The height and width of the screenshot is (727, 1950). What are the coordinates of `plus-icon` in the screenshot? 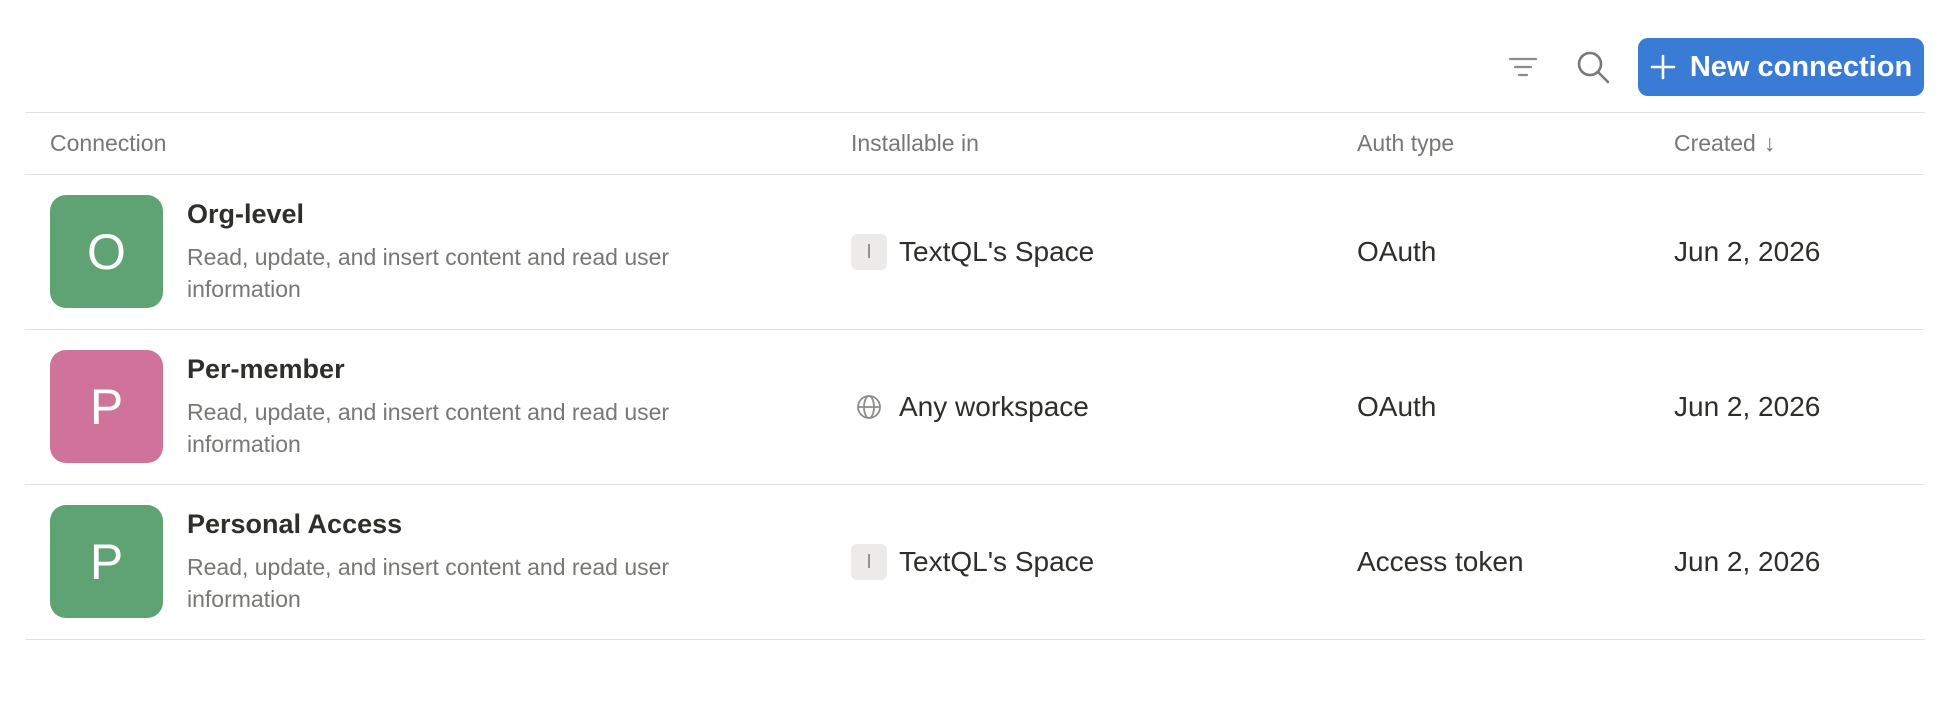 It's located at (1663, 67).